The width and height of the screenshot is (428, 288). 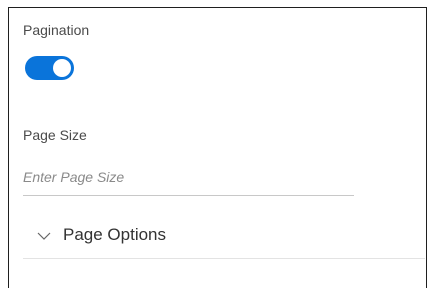 What do you see at coordinates (115, 234) in the screenshot?
I see `page-options-title: Page Options` at bounding box center [115, 234].